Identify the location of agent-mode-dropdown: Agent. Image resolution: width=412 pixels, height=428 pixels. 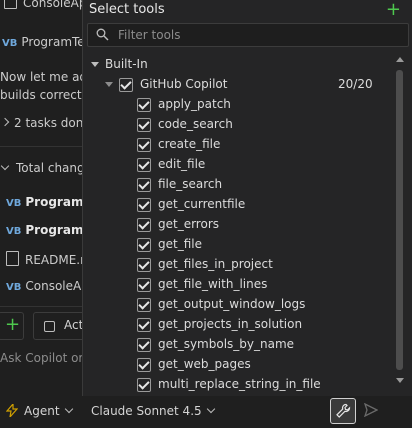
(39, 410).